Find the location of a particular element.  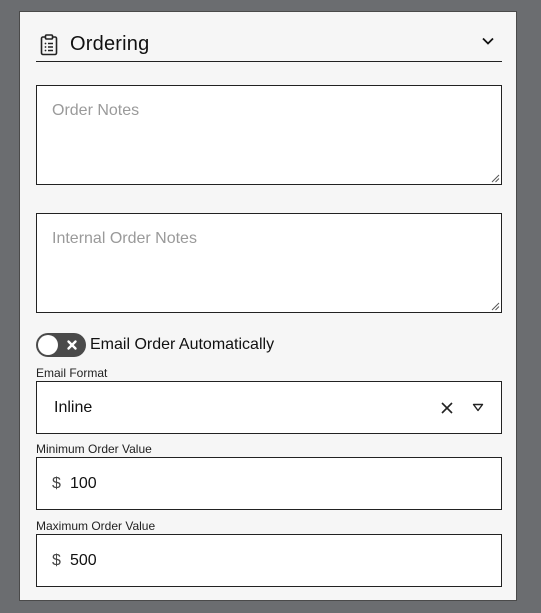

max-order-field: $ is located at coordinates (269, 560).